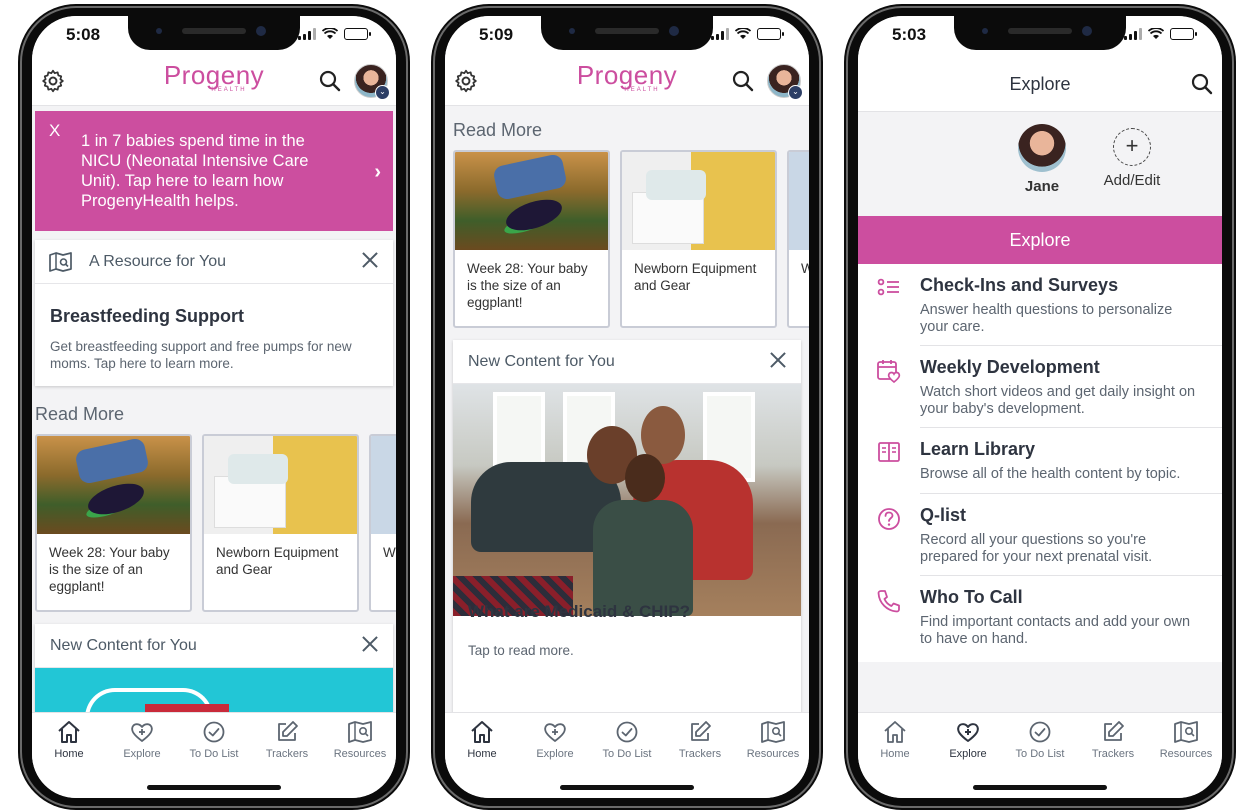 The image size is (1243, 812). I want to click on profile-jane: Jane, so click(1042, 159).